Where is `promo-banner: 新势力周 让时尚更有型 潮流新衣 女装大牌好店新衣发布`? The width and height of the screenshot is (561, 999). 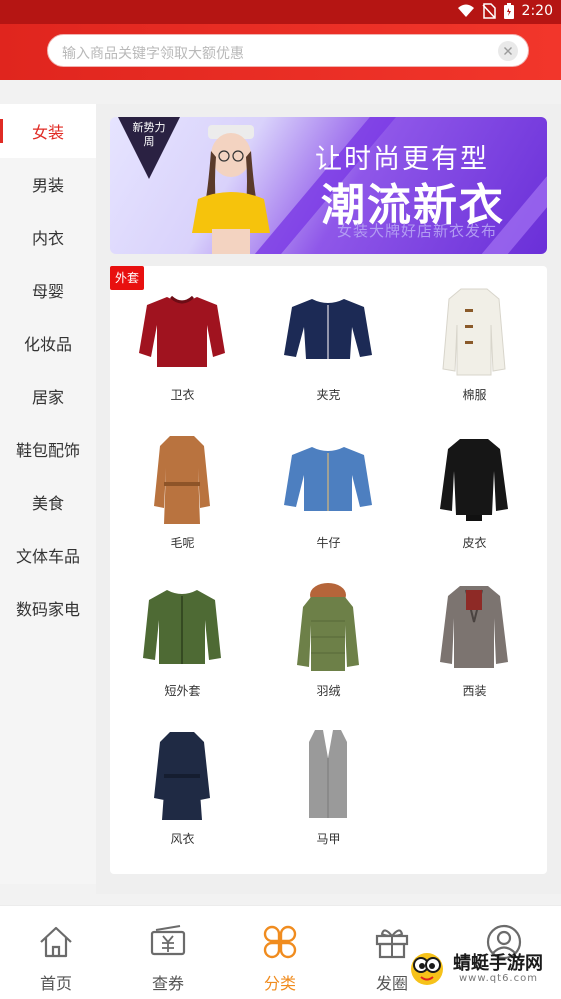
promo-banner: 新势力周 让时尚更有型 潮流新衣 女装大牌好店新衣发布 is located at coordinates (328, 185).